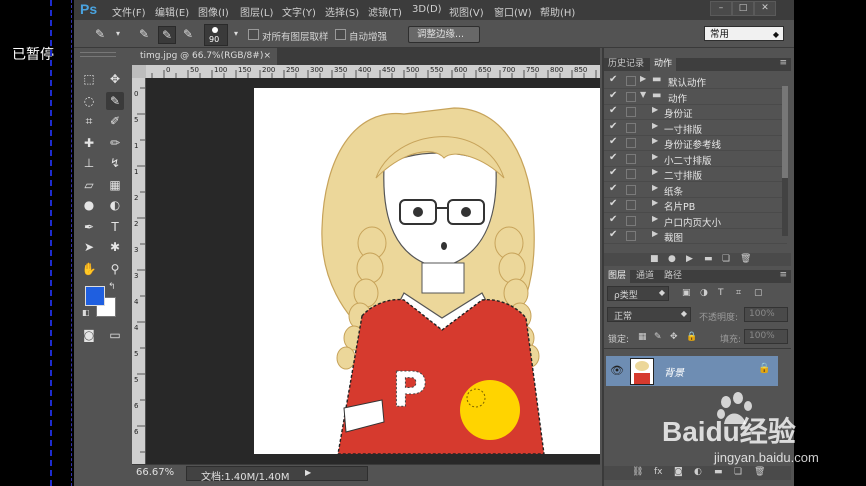  I want to click on menu-view: 视图(V), so click(466, 11).